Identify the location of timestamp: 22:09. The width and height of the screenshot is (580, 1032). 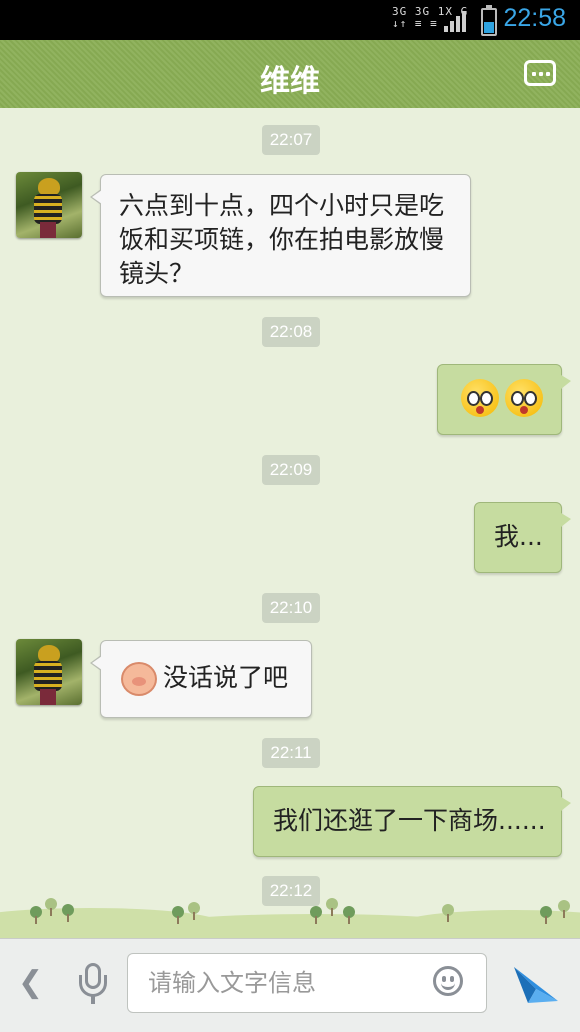
(291, 470).